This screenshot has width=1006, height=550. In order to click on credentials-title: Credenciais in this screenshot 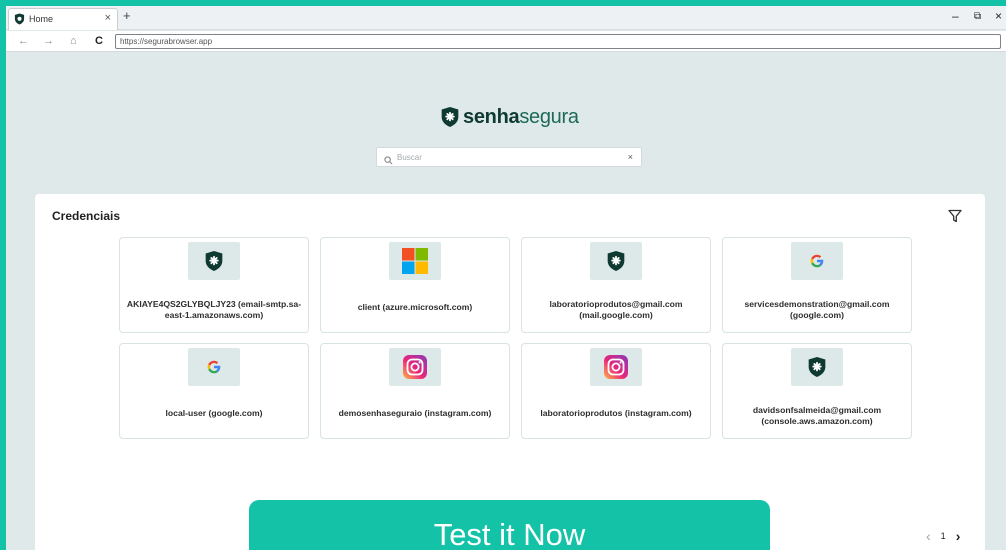, I will do `click(86, 216)`.